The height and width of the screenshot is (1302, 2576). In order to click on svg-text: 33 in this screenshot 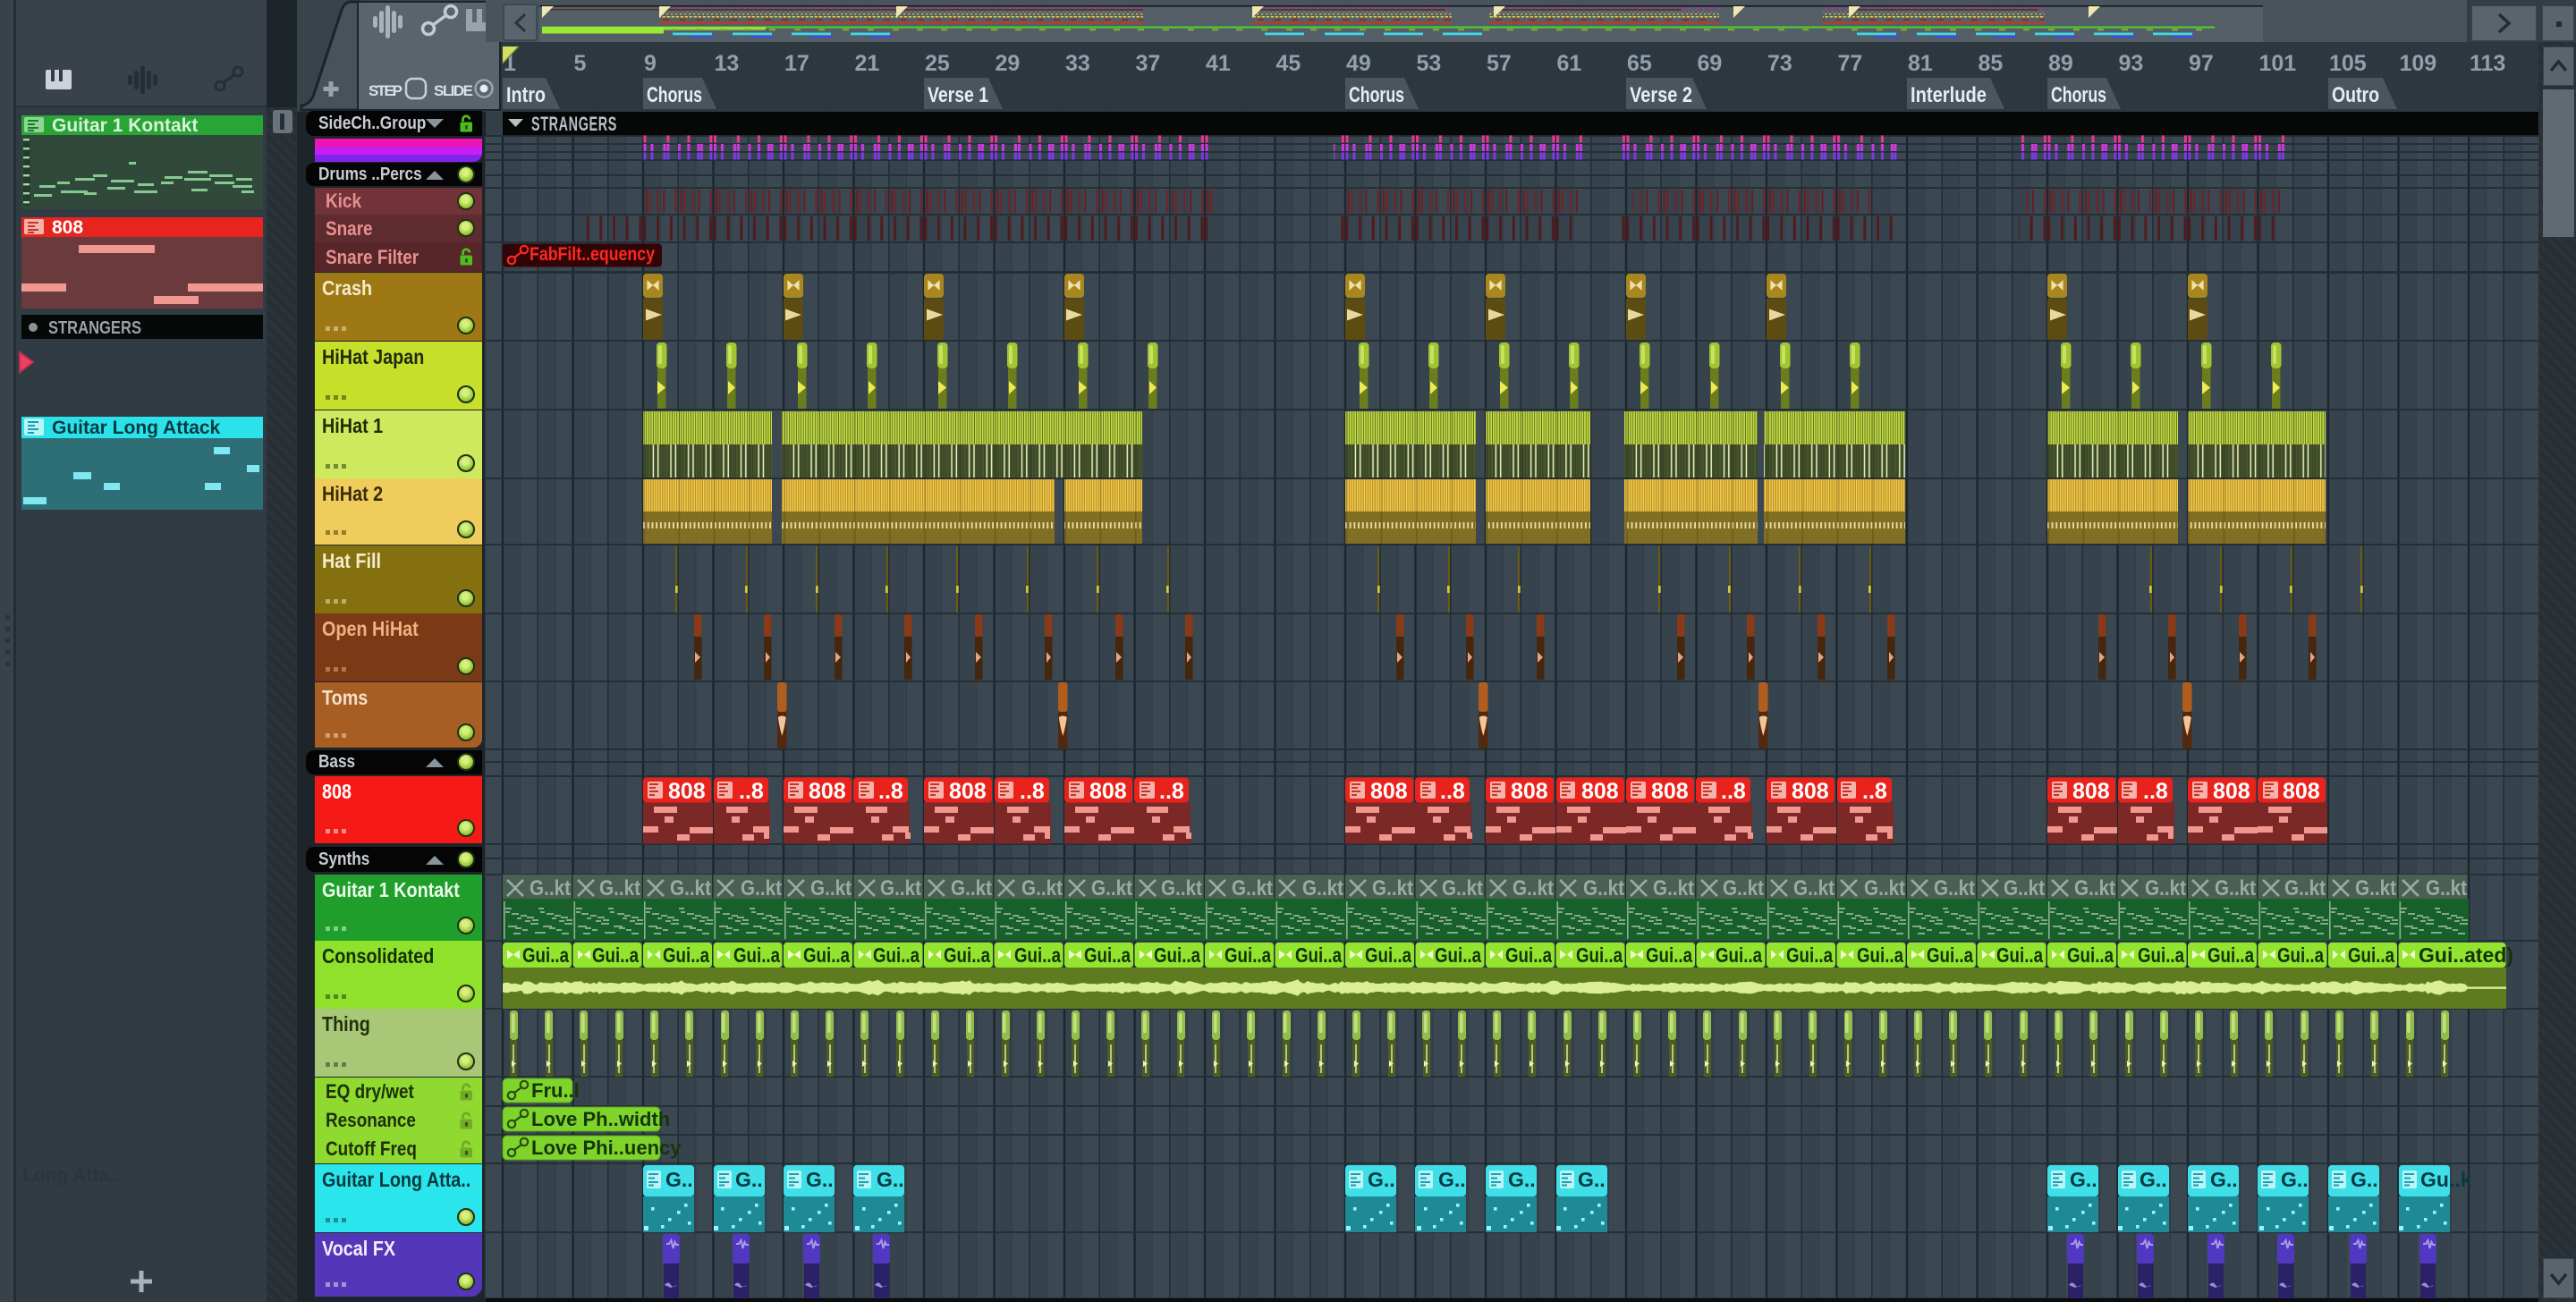, I will do `click(1077, 63)`.